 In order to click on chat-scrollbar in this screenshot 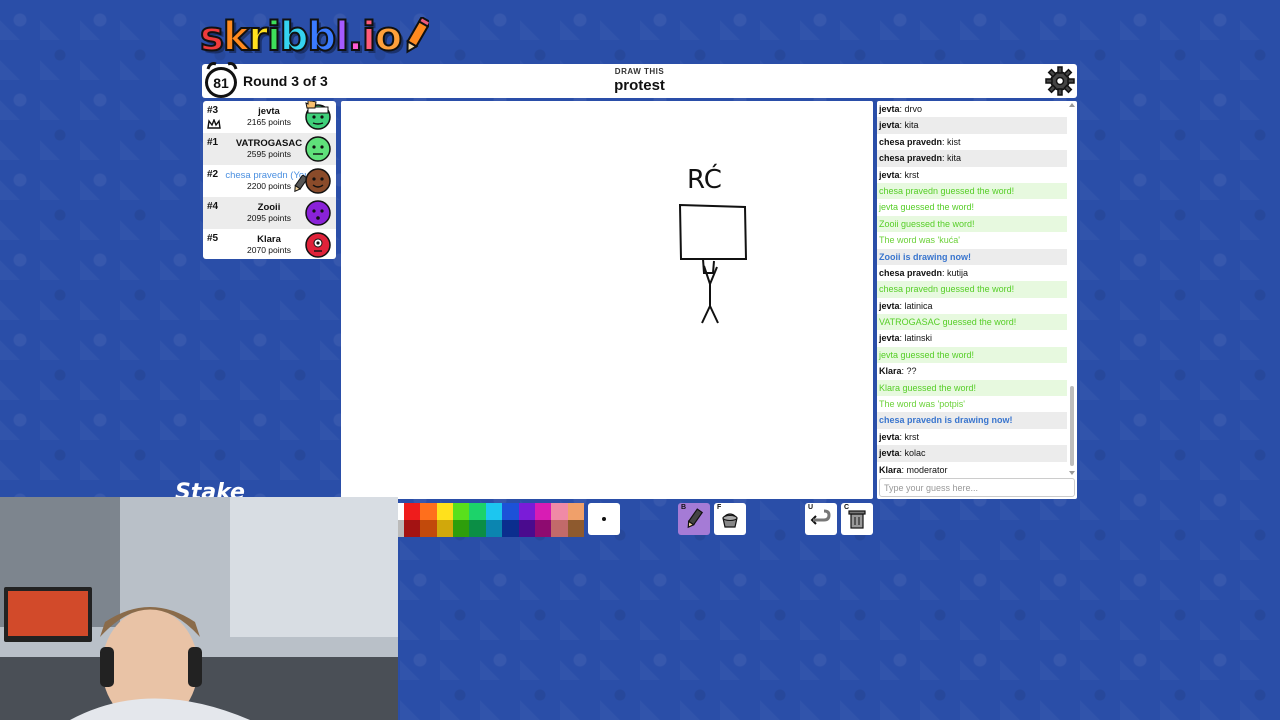, I will do `click(1072, 289)`.